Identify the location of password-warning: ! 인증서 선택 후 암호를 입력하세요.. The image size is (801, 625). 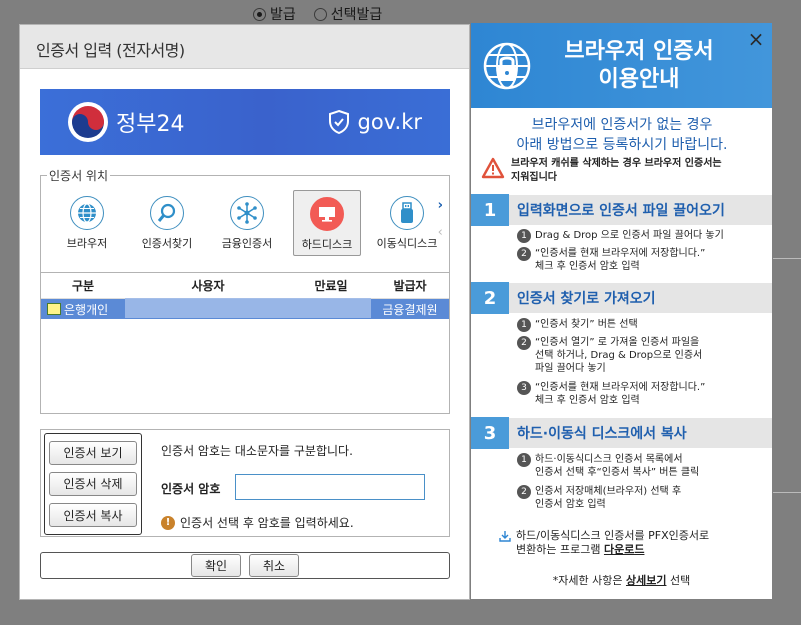
(257, 522).